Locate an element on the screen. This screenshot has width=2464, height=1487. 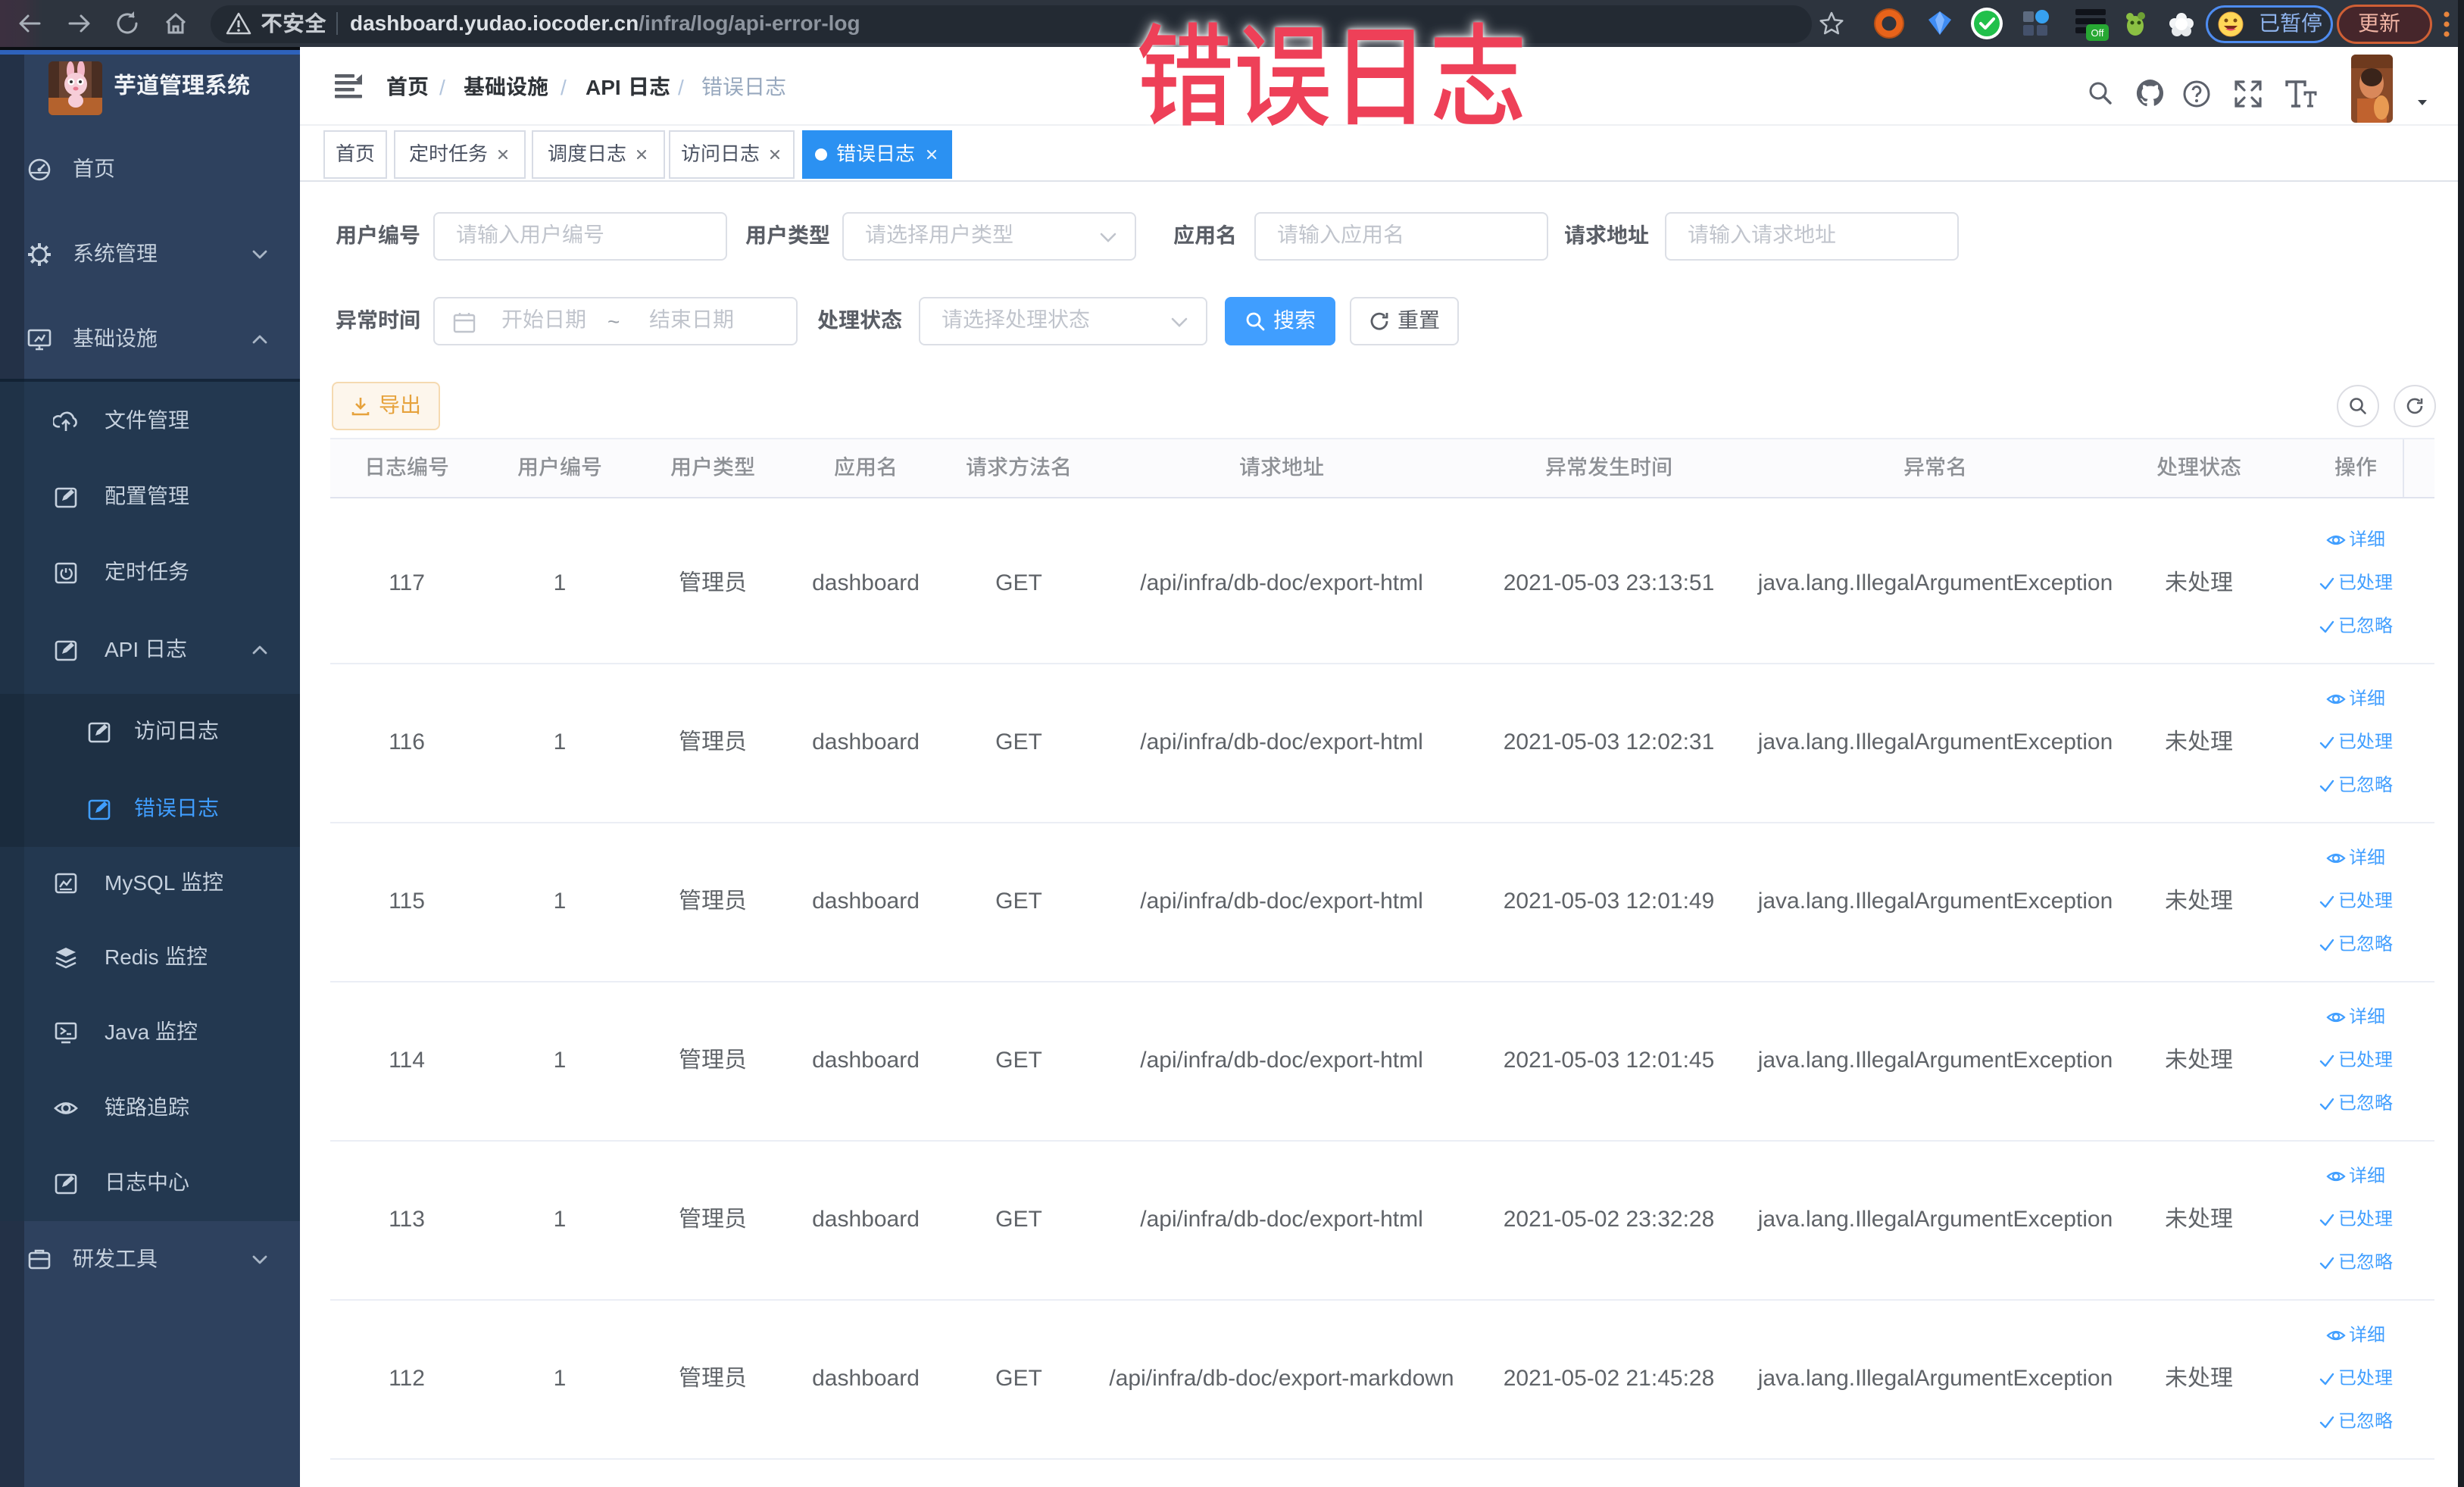
svg-text: Off is located at coordinates (2097, 33).